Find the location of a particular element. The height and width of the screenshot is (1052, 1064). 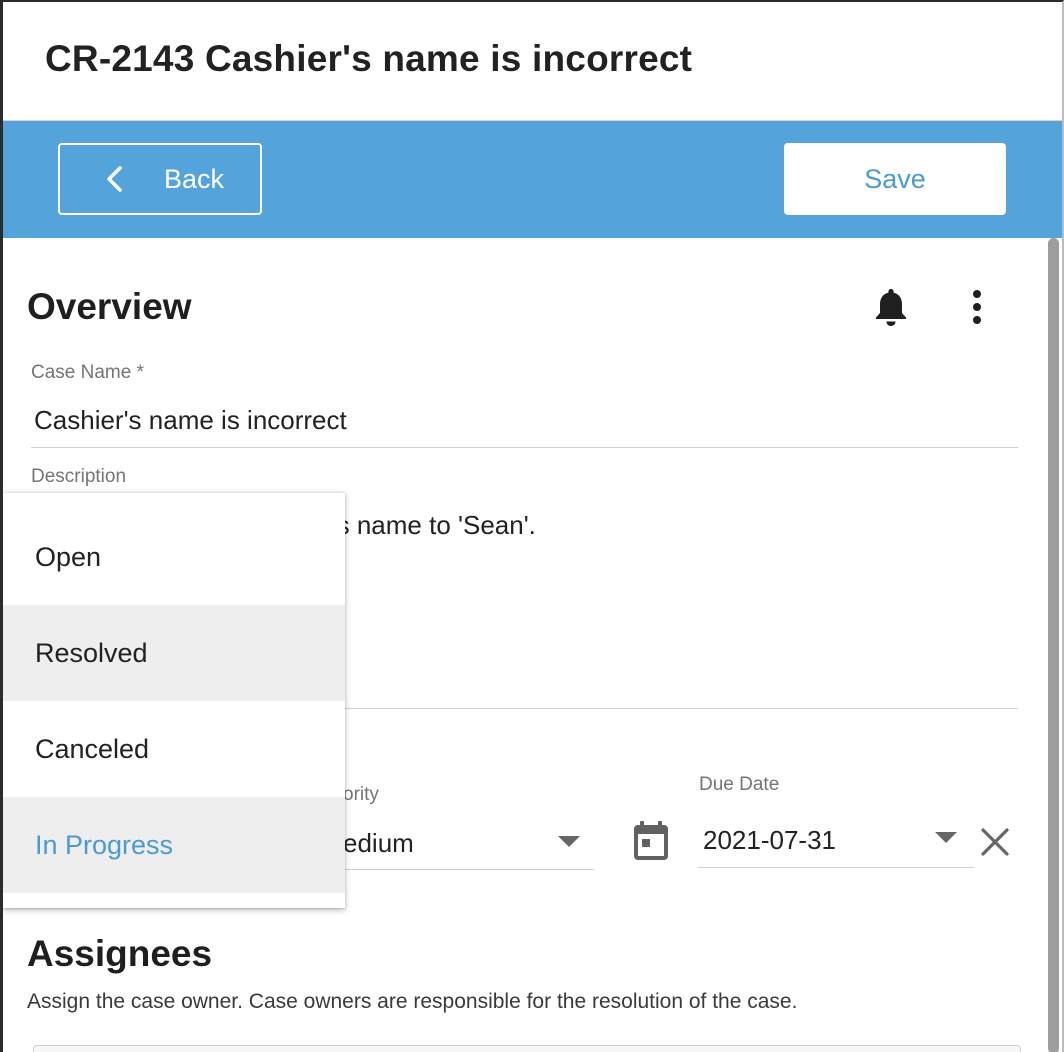

status-dropdown-menu: Open Resolved Canceled In Progress is located at coordinates (174, 700).